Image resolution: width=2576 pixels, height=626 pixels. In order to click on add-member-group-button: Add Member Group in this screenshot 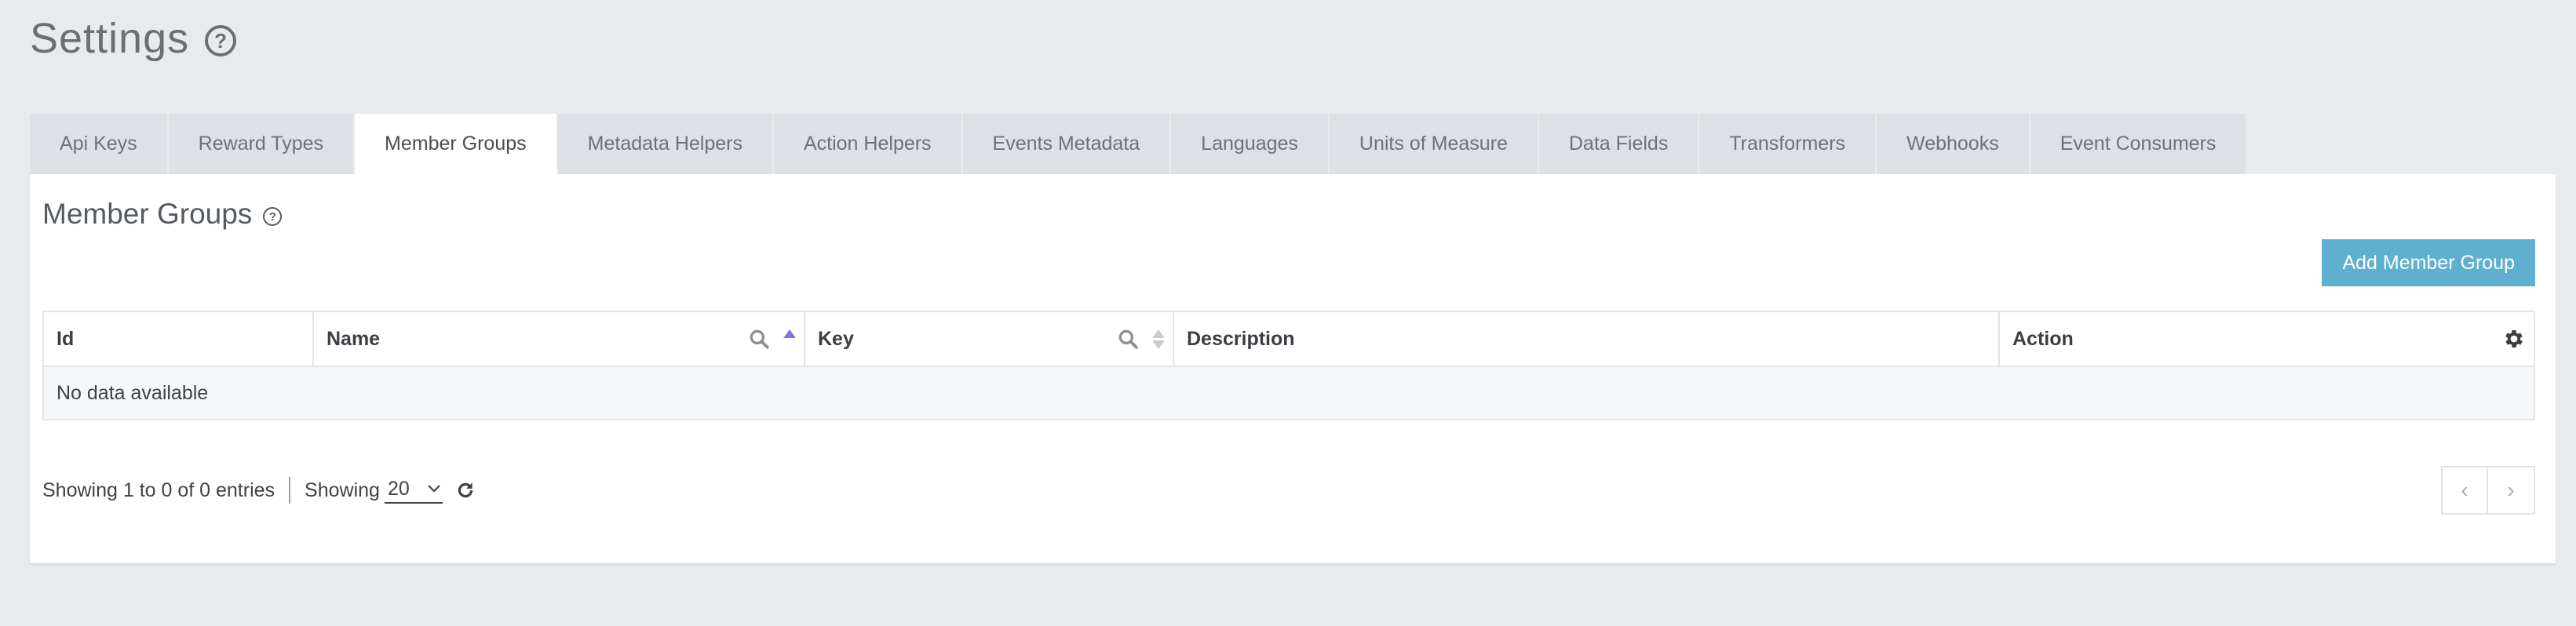, I will do `click(2428, 262)`.